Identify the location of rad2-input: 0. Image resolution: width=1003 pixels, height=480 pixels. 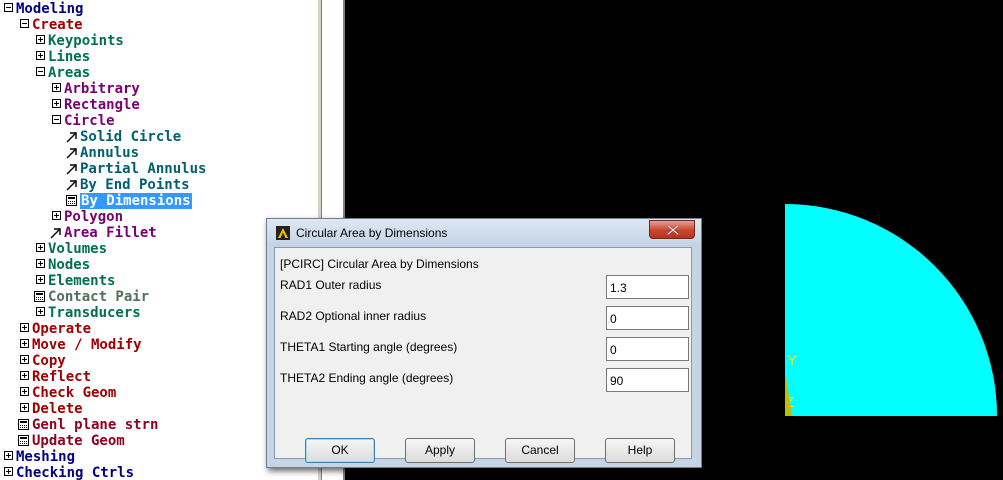
(647, 318).